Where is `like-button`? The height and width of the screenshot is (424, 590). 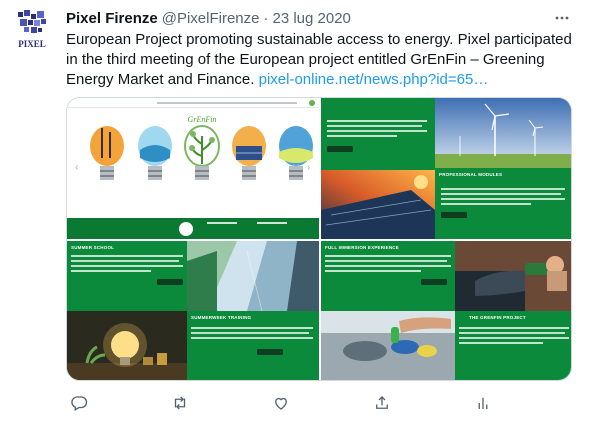
like-button is located at coordinates (281, 403).